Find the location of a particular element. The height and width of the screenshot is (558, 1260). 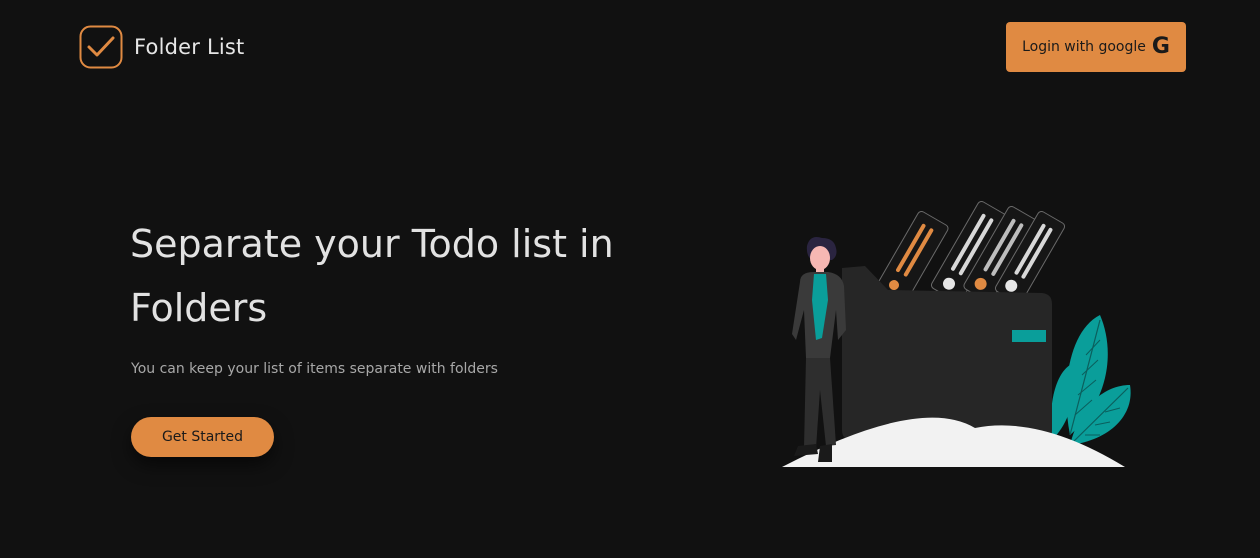

login-button-label: Login with google is located at coordinates (1084, 47).